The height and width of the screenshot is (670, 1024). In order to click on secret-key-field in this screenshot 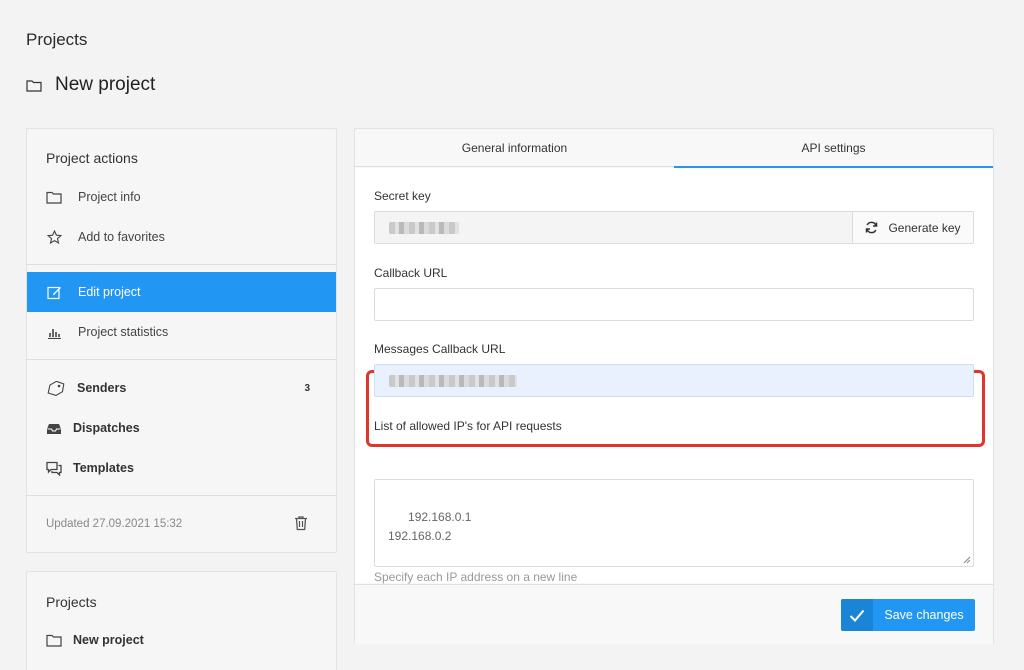, I will do `click(613, 227)`.